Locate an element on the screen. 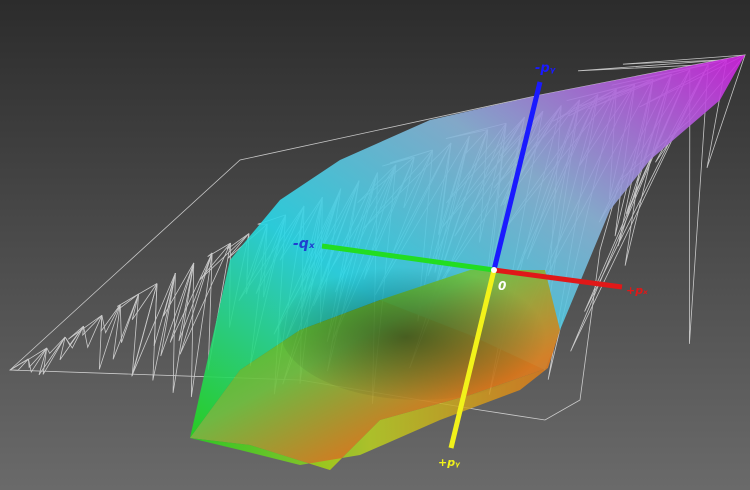 The image size is (750, 490). origin-point is located at coordinates (494, 270).